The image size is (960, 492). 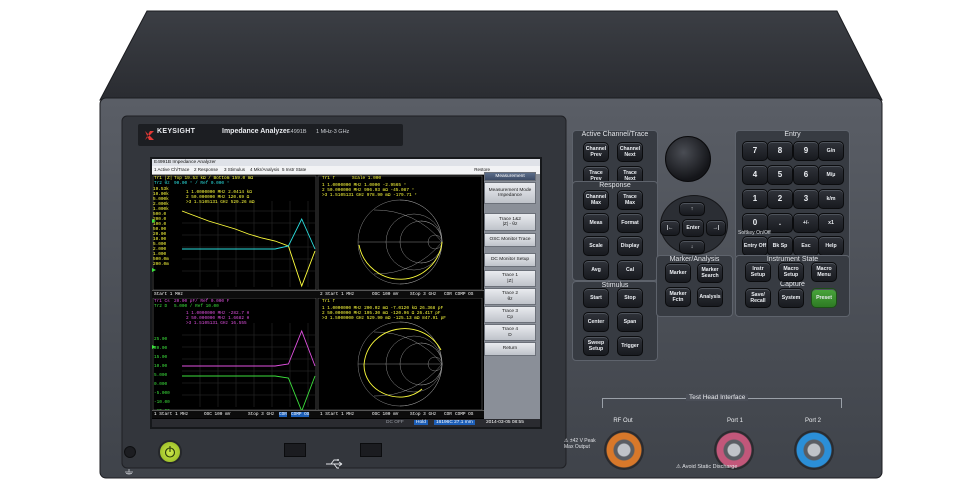 What do you see at coordinates (791, 272) in the screenshot?
I see `macro-setup-button: Macro Setup` at bounding box center [791, 272].